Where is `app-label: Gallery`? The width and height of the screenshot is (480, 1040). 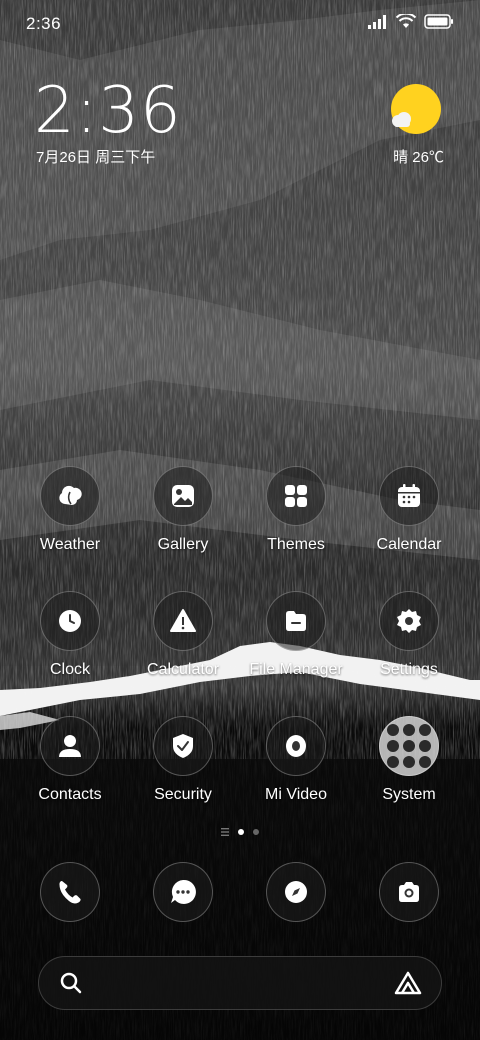
app-label: Gallery is located at coordinates (183, 544).